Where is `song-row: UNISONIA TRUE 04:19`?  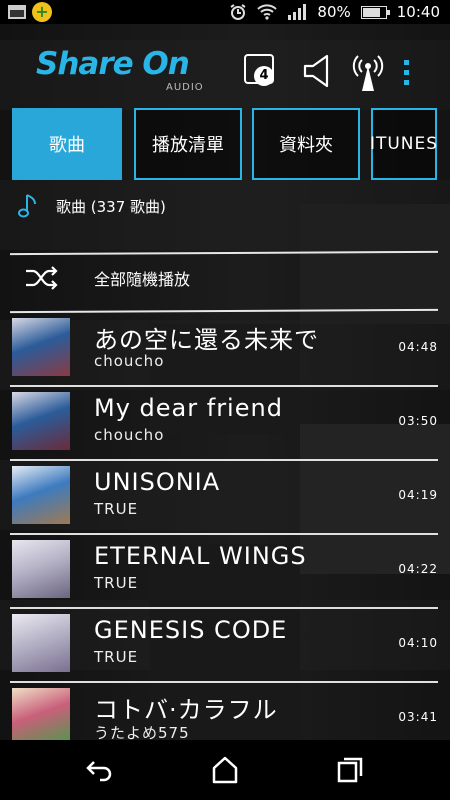
song-row: UNISONIA TRUE 04:19 is located at coordinates (225, 498).